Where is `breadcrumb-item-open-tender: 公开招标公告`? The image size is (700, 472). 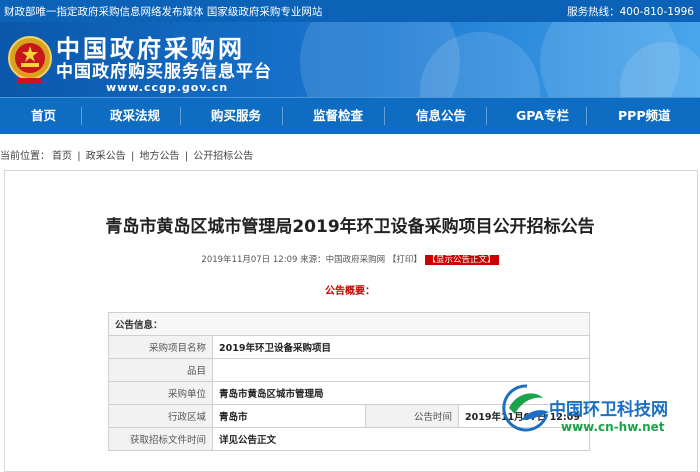 breadcrumb-item-open-tender: 公开招标公告 is located at coordinates (223, 156).